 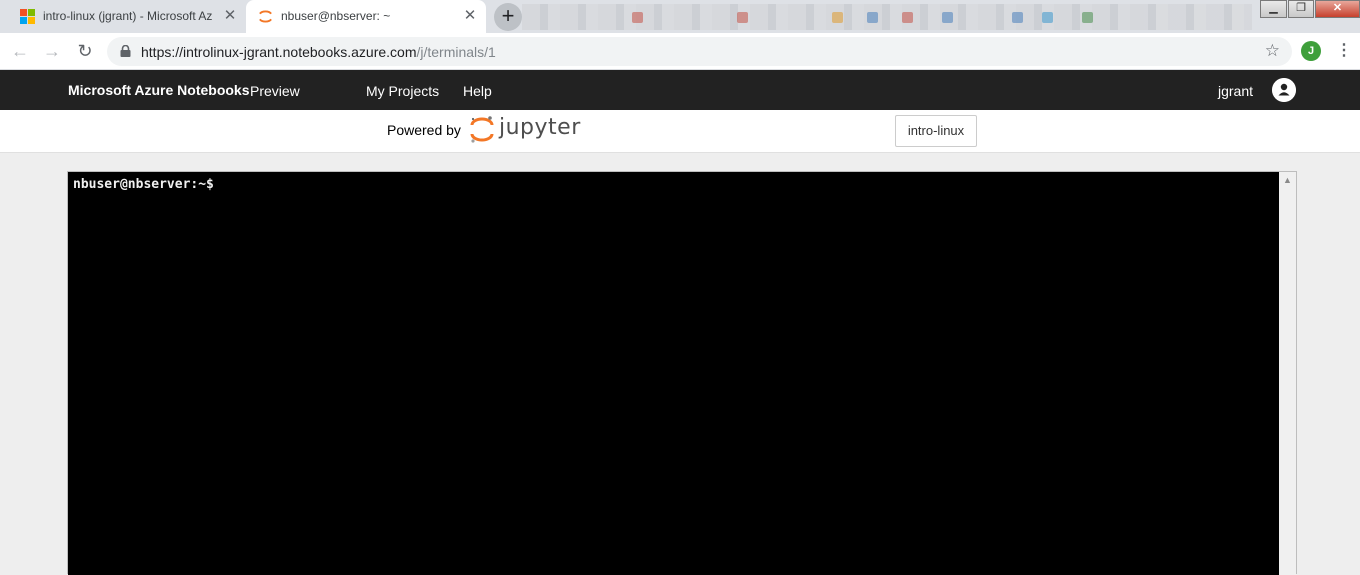 I want to click on window-minimize-button: ▁, so click(x=1273, y=9).